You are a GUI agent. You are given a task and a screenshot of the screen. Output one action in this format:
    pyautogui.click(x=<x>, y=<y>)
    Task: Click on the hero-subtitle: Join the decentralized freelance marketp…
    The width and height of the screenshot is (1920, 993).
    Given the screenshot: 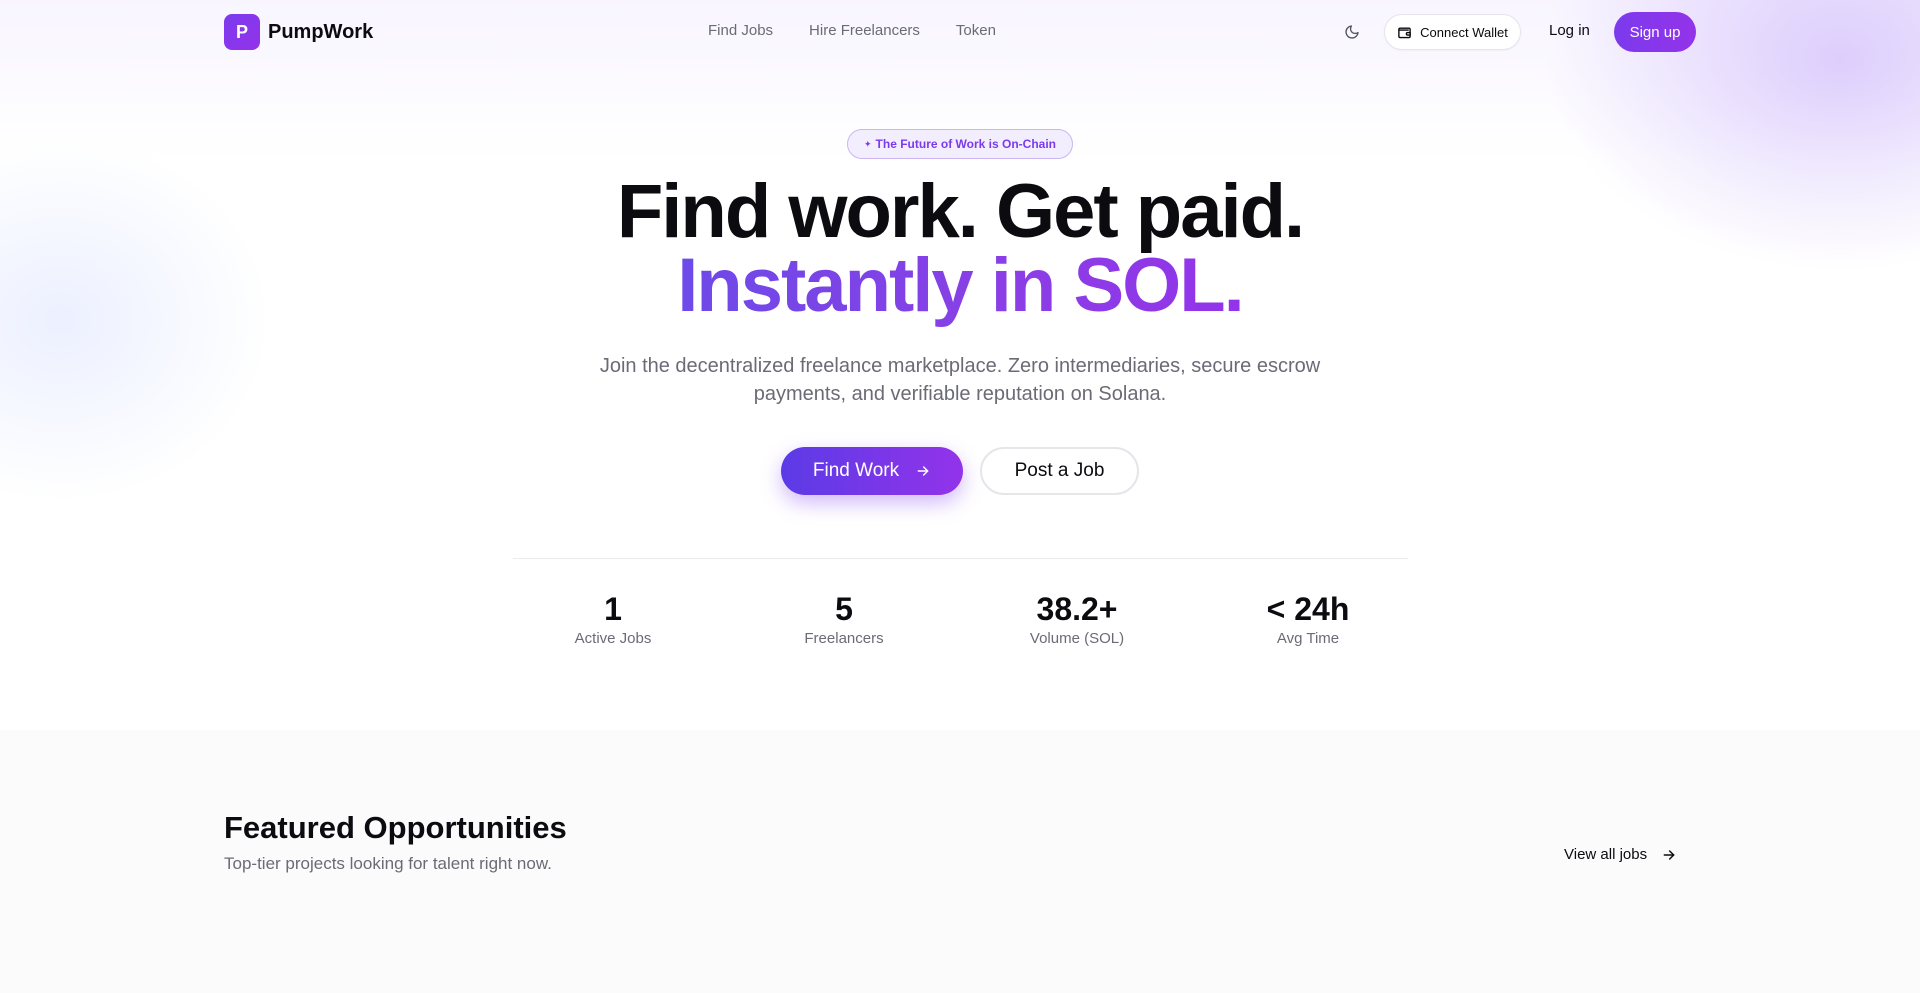 What is the action you would take?
    pyautogui.click(x=960, y=380)
    